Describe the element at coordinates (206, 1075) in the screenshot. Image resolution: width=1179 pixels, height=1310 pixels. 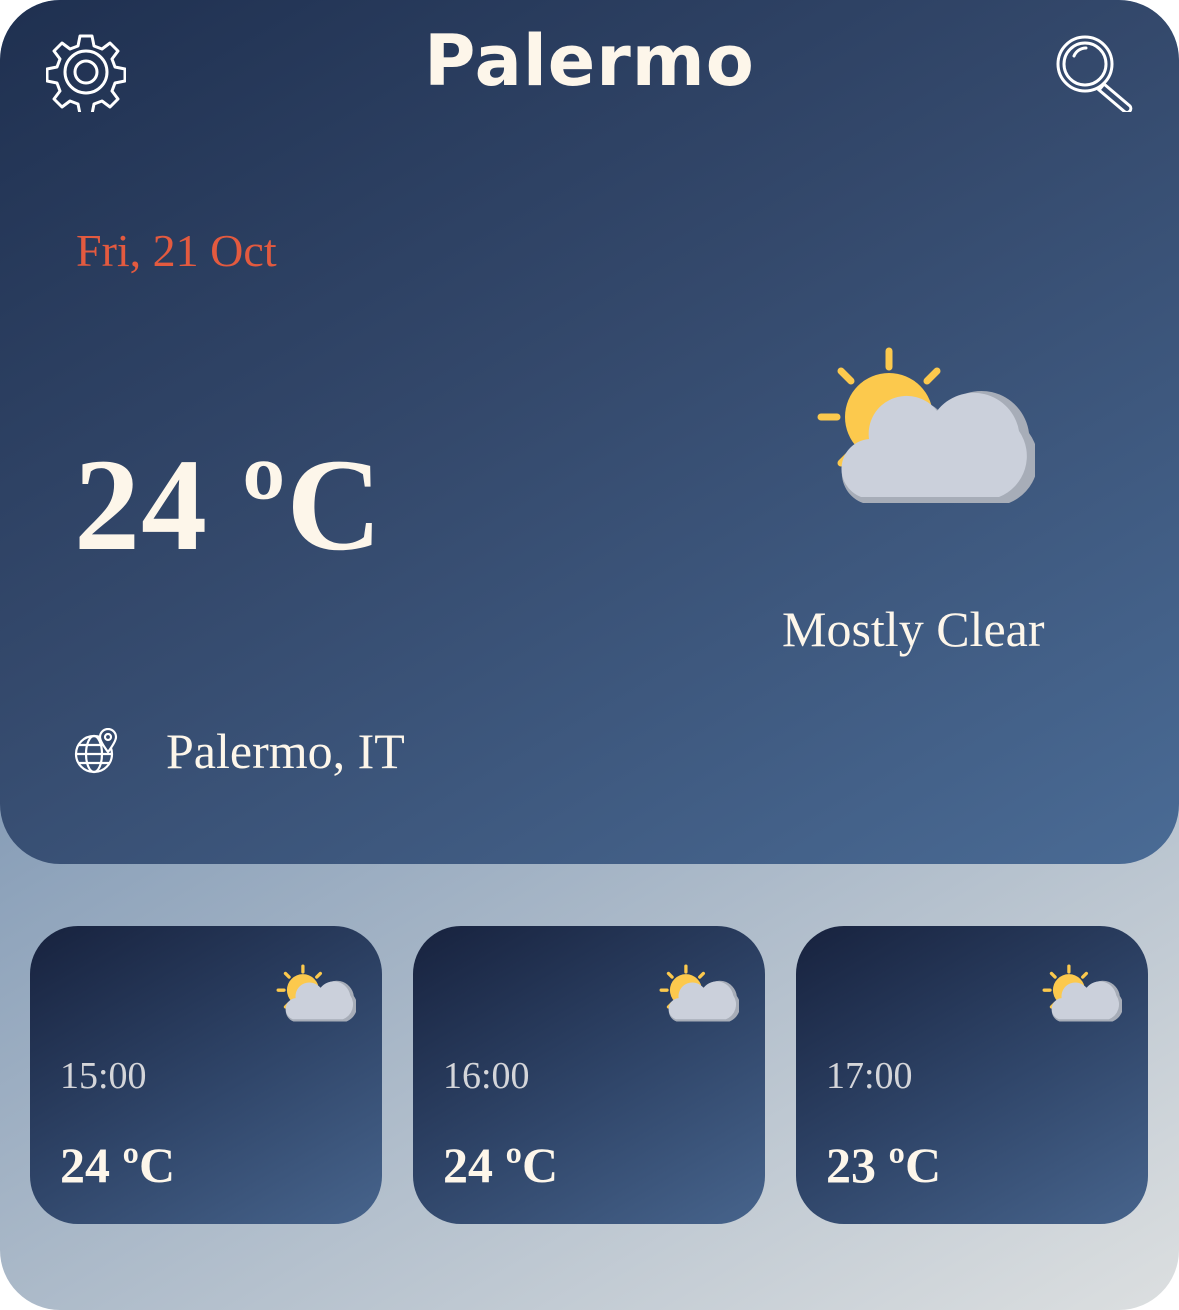
I see `hourly-card: 15:00 24 ºC` at that location.